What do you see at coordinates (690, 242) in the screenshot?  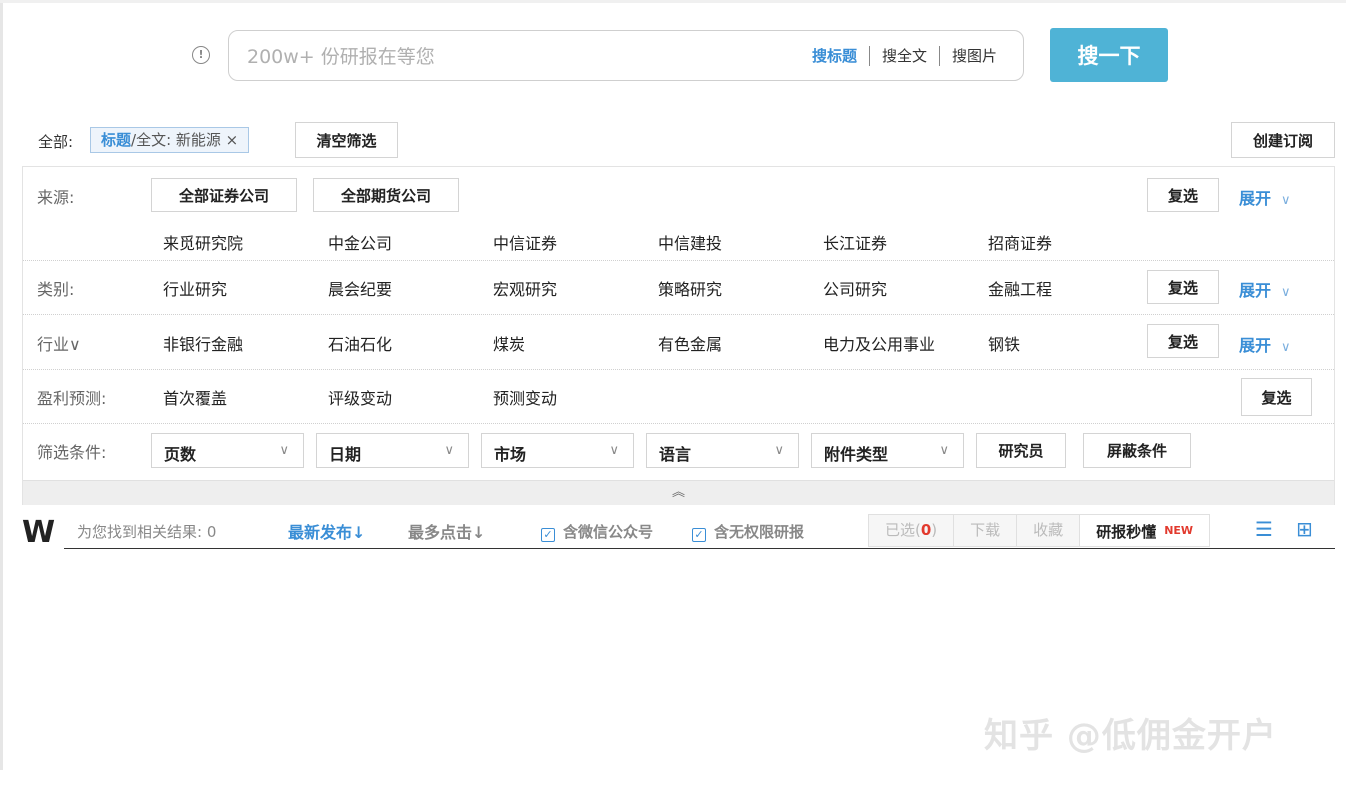 I see `source-item: 中信建投` at bounding box center [690, 242].